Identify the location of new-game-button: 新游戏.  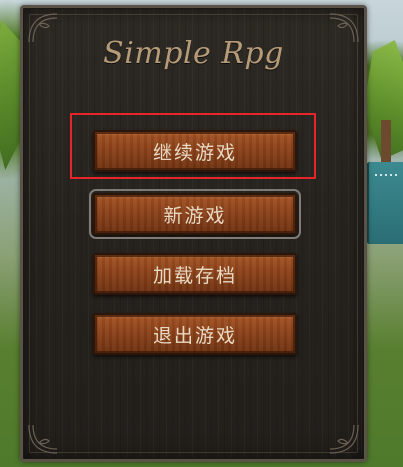
(195, 214).